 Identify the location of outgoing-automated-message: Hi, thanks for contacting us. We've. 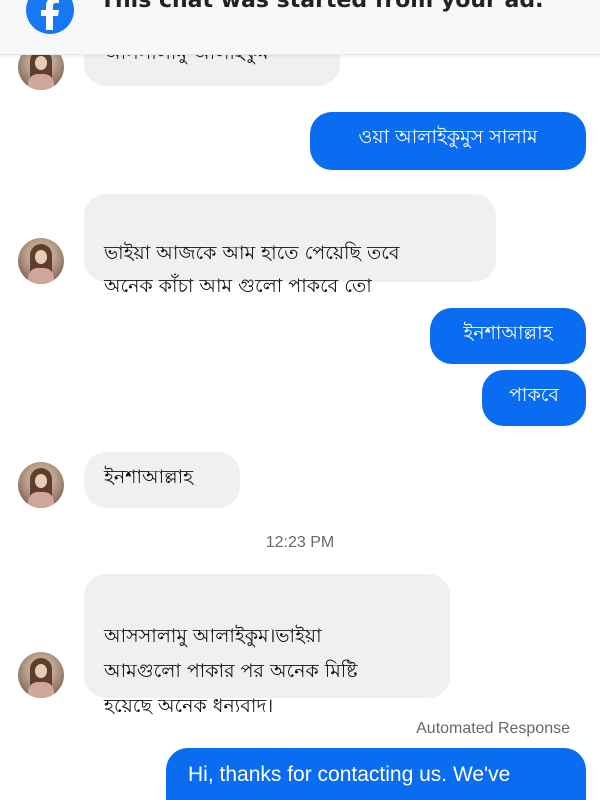
(376, 774).